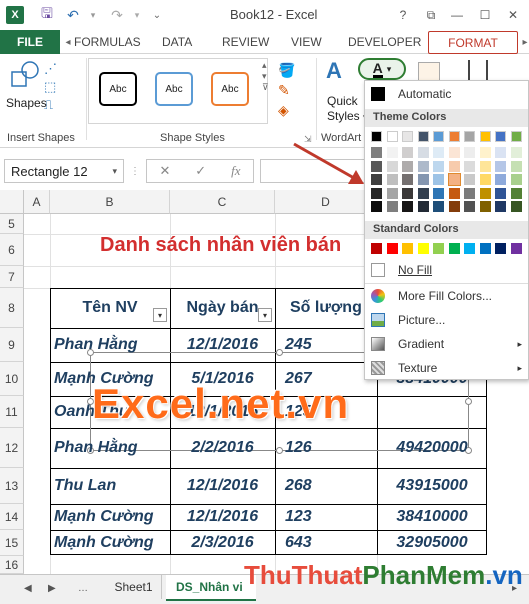 This screenshot has height=604, width=529. What do you see at coordinates (110, 517) in the screenshot?
I see `cell-name: Mạnh Cường` at bounding box center [110, 517].